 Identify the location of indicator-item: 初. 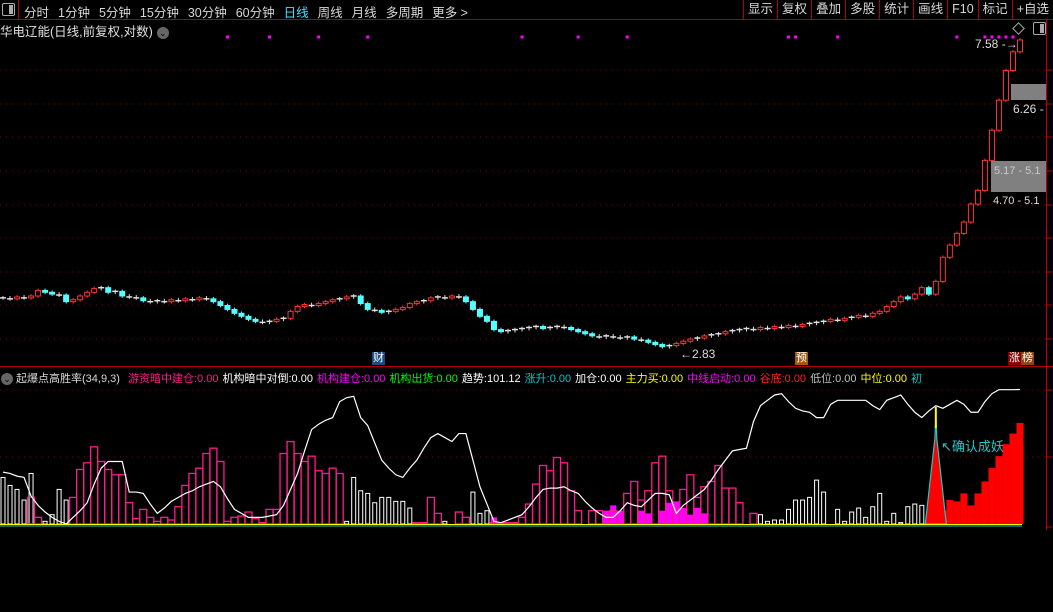
(916, 379).